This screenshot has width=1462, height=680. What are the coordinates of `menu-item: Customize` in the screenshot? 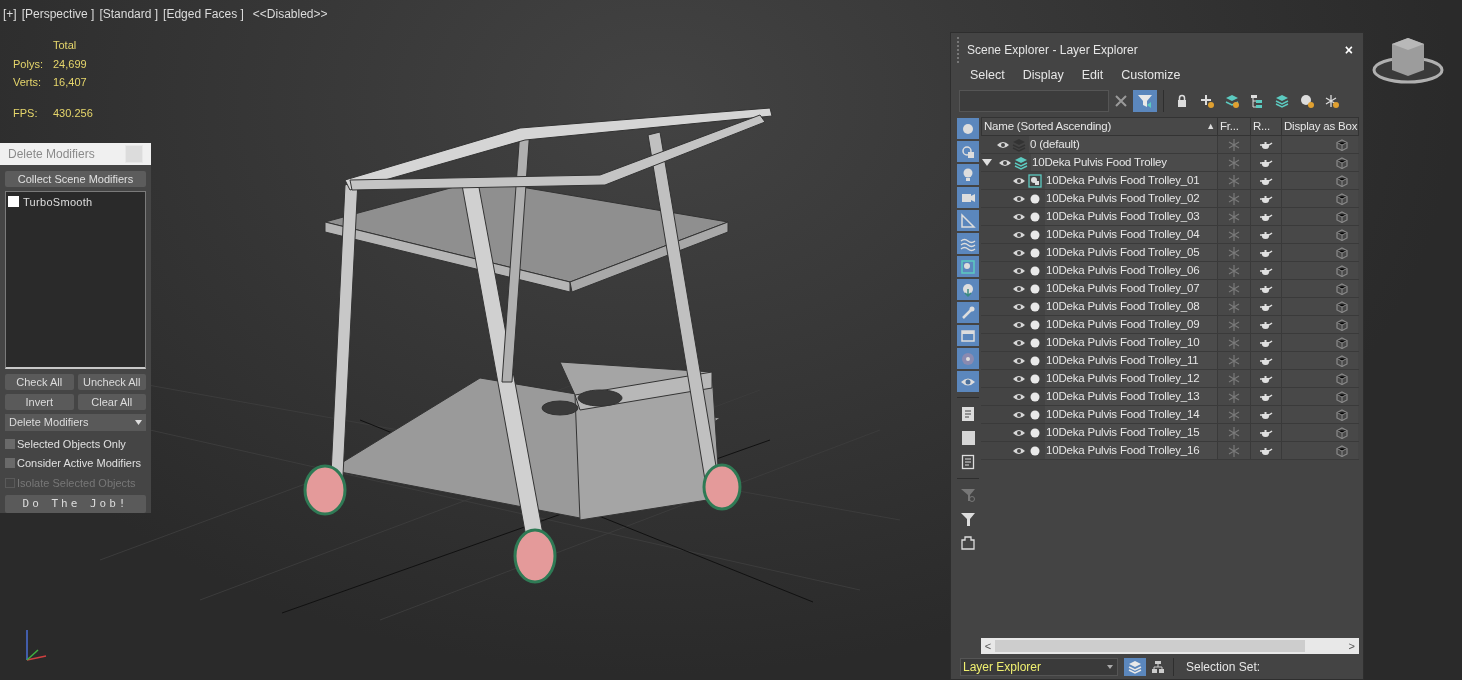 It's located at (1151, 75).